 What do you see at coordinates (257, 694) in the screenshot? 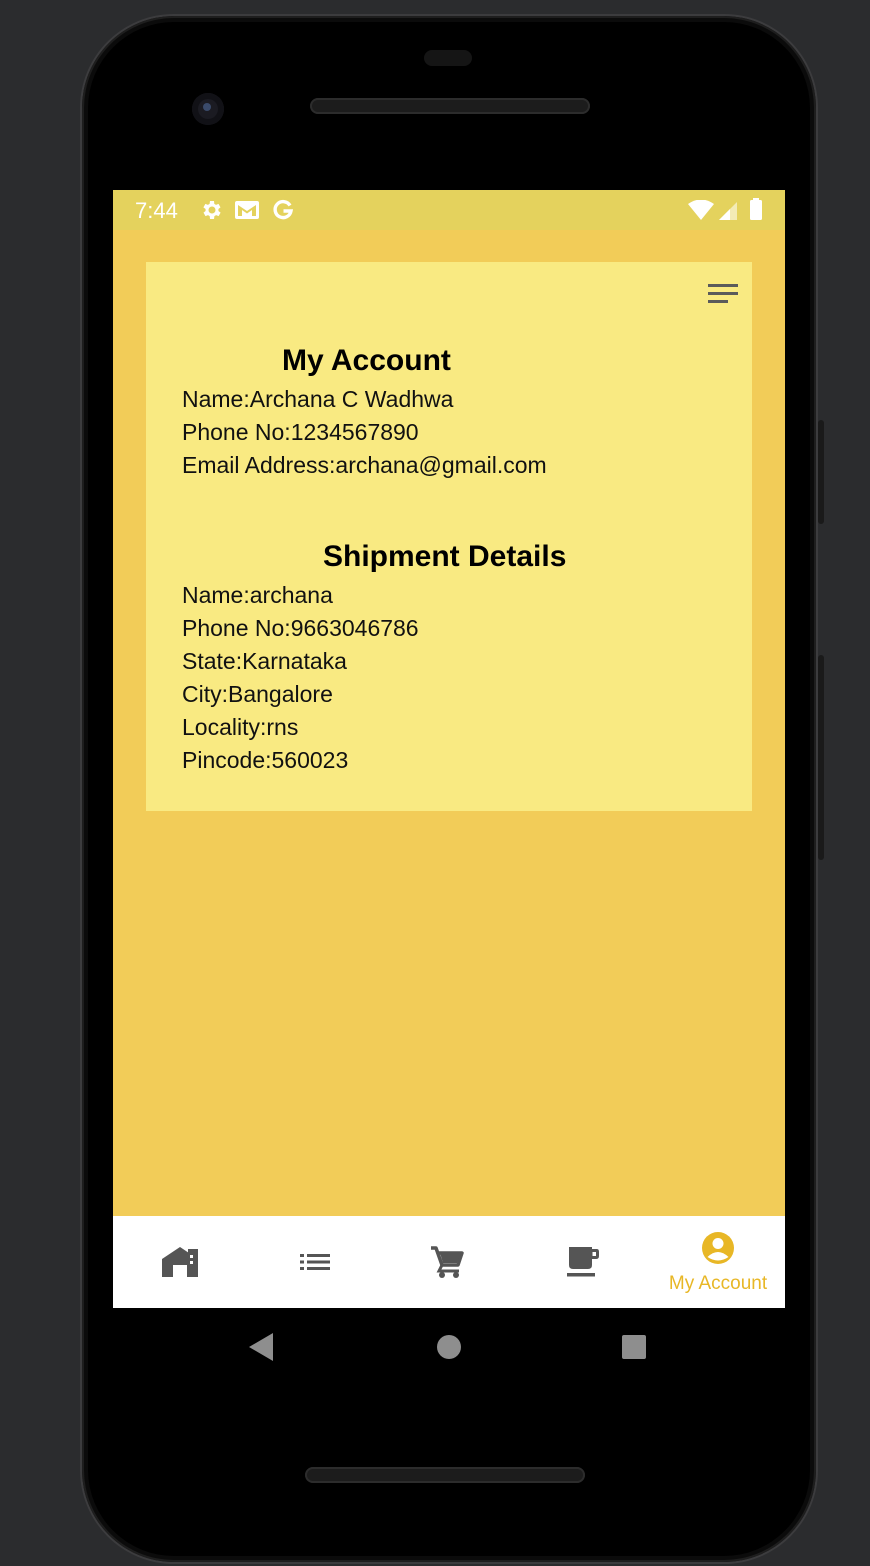
I see `shipment-city: City:Bangalore` at bounding box center [257, 694].